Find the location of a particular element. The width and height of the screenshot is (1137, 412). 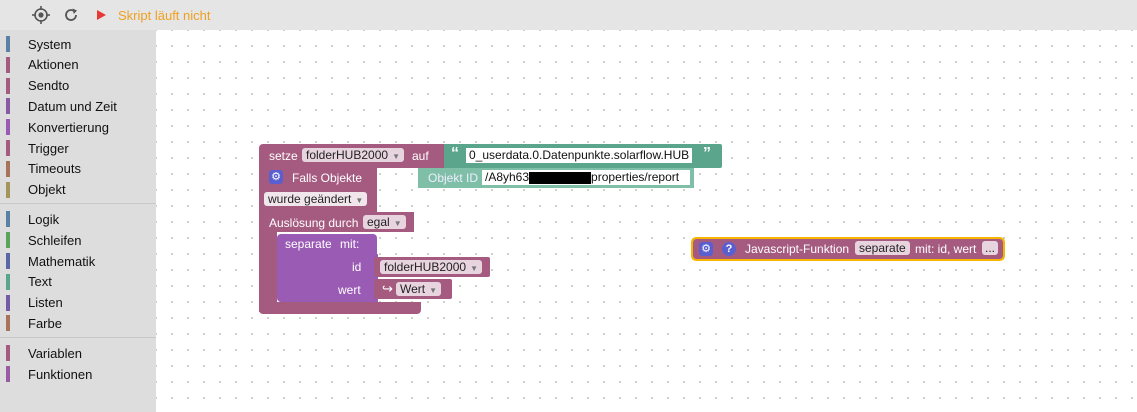

sidebar-item-funktionen: Funktionen is located at coordinates (49, 374).